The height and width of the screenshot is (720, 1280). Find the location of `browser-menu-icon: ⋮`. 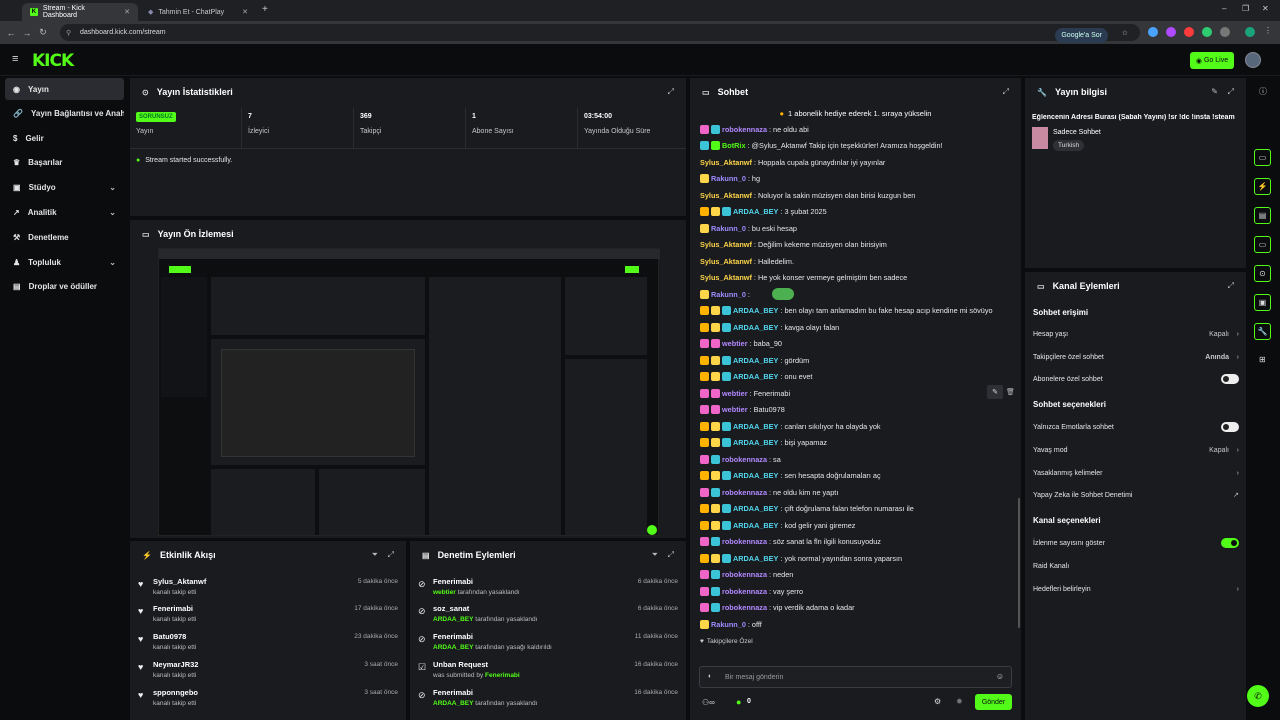

browser-menu-icon: ⋮ is located at coordinates (1268, 30).